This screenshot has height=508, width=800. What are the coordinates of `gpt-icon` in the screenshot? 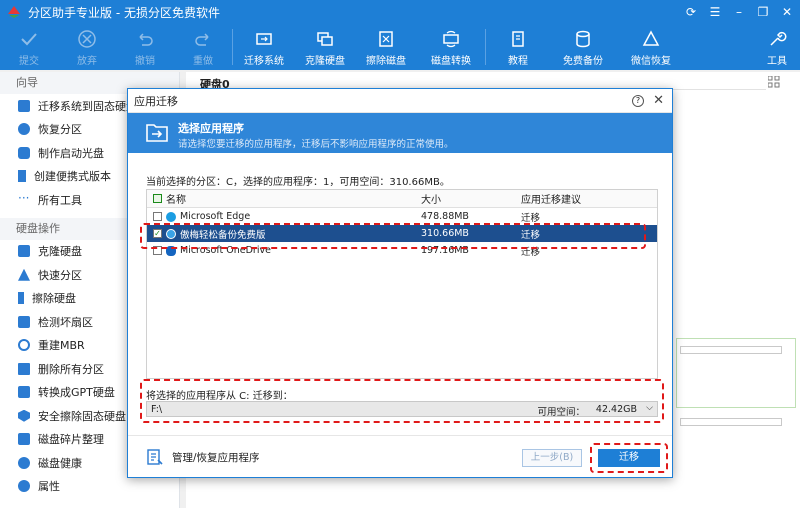 It's located at (24, 392).